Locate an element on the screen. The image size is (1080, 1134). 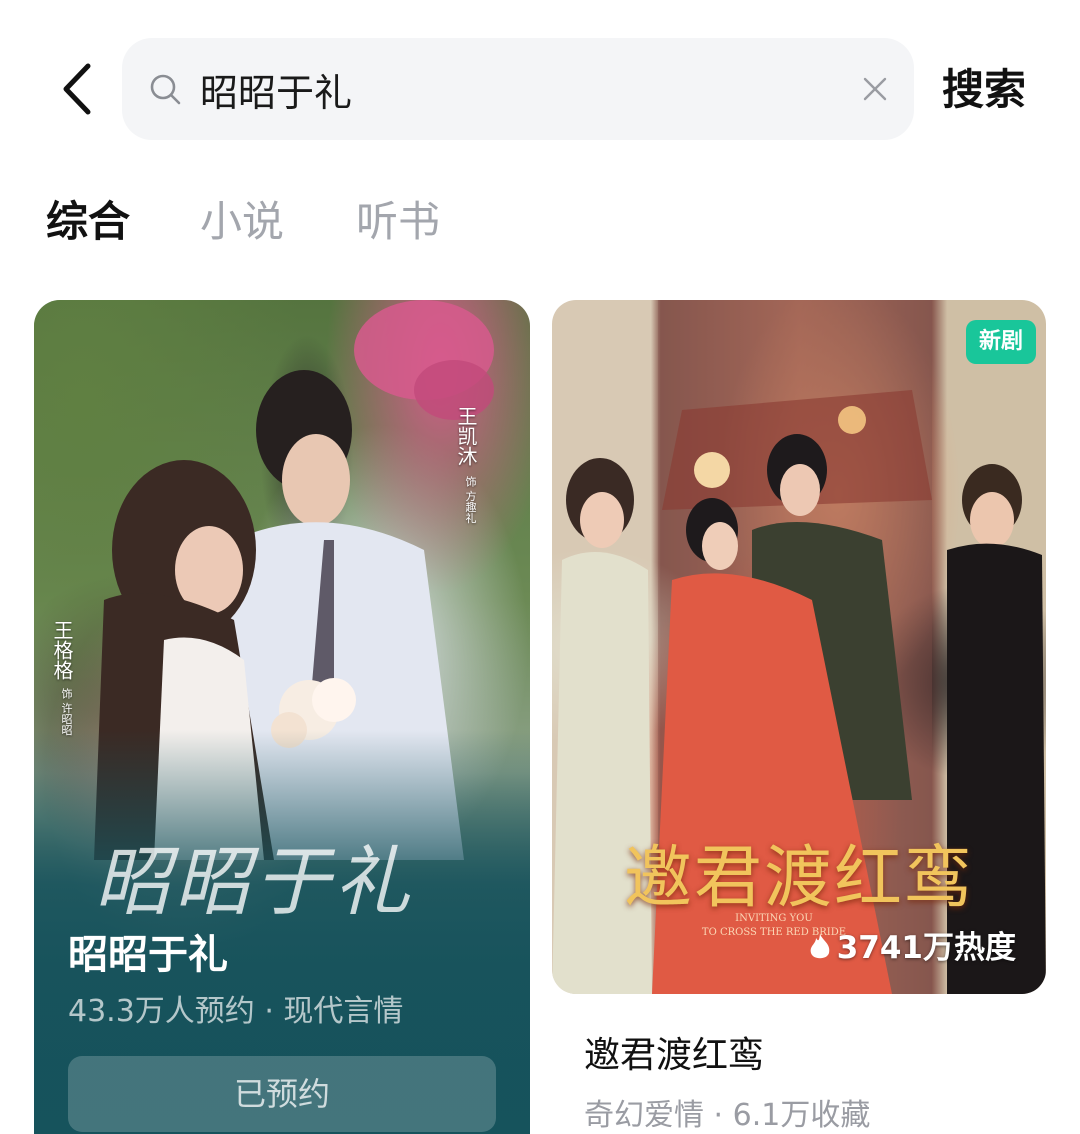
search-icon is located at coordinates (165, 89).